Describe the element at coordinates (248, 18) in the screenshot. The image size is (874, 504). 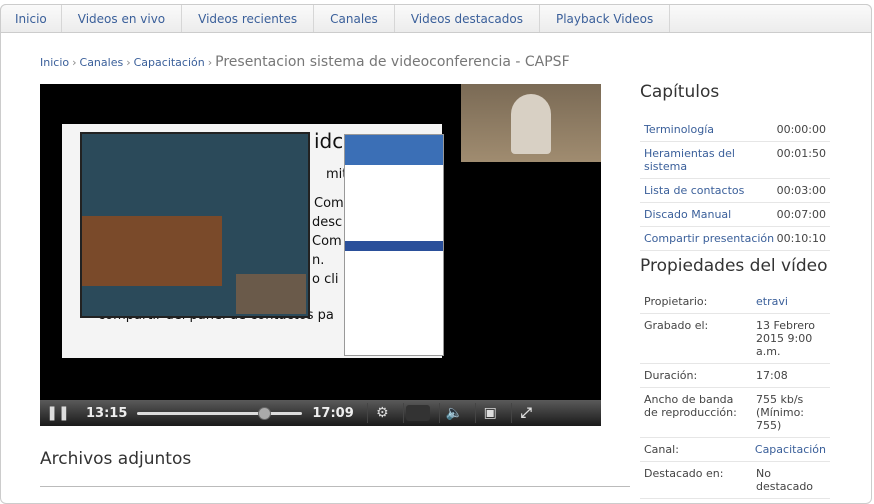
I see `nav-videos-recientes: Videos recientes` at that location.